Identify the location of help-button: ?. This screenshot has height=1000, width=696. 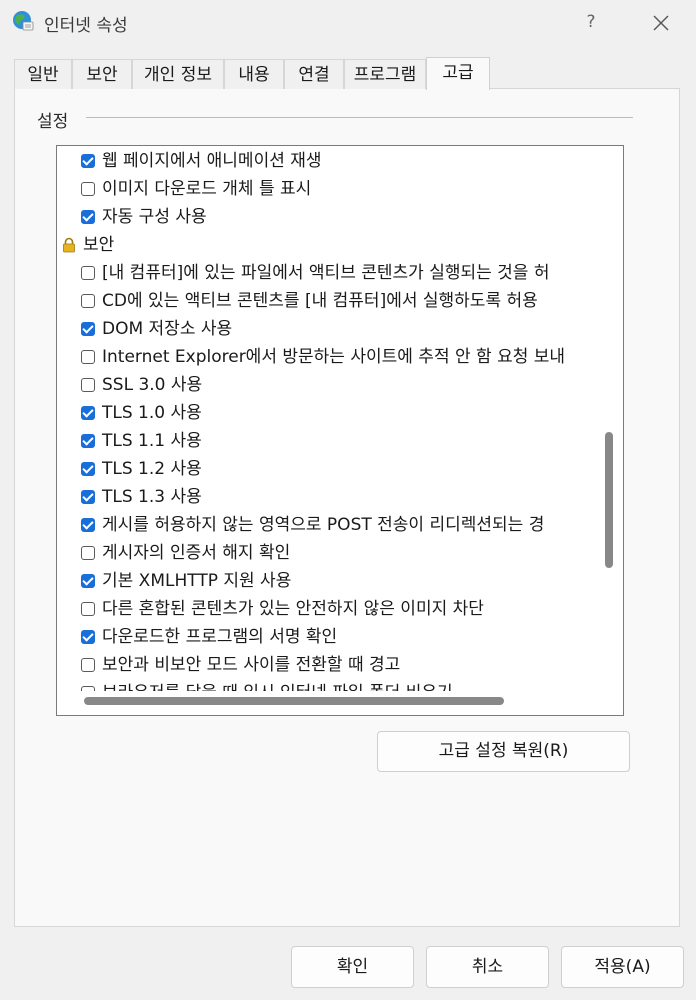
(591, 23).